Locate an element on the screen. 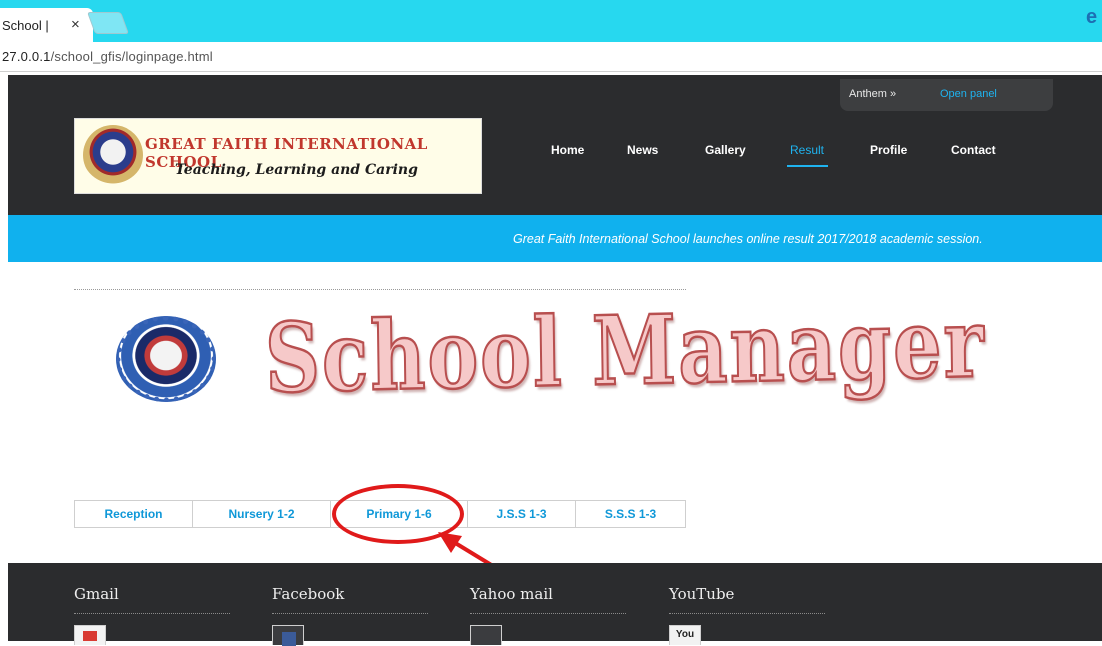  school-crest-large-icon is located at coordinates (166, 359).